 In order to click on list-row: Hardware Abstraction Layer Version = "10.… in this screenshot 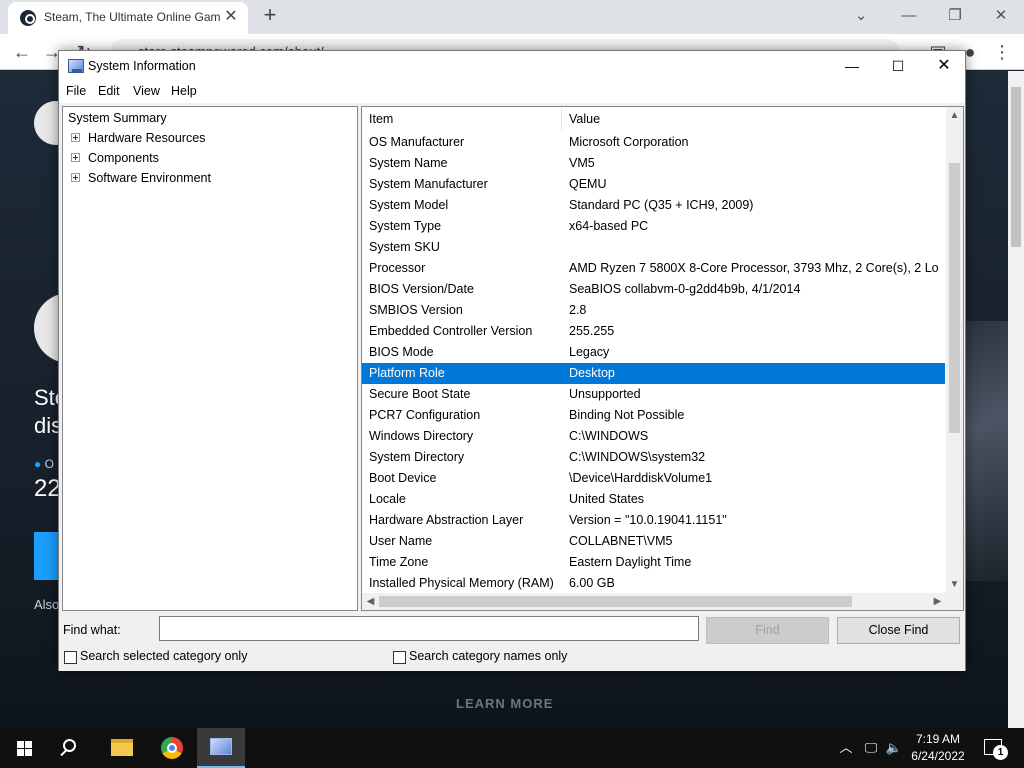, I will do `click(653, 520)`.